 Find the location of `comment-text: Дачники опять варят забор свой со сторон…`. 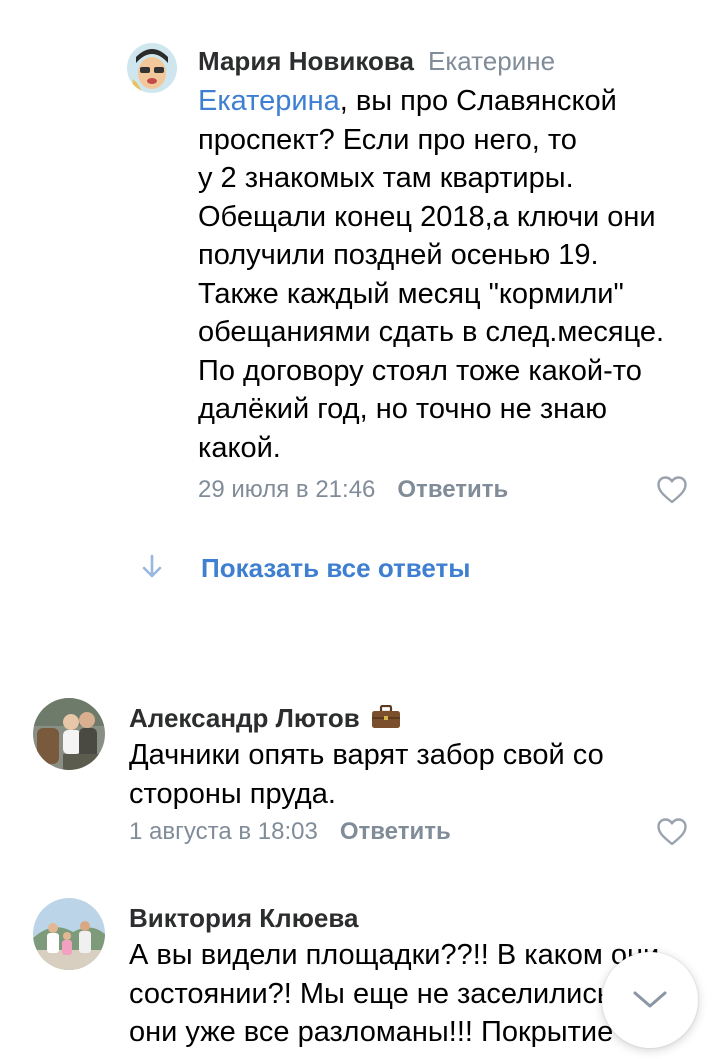

comment-text: Дачники опять варят забор свой со сторон… is located at coordinates (366, 774).